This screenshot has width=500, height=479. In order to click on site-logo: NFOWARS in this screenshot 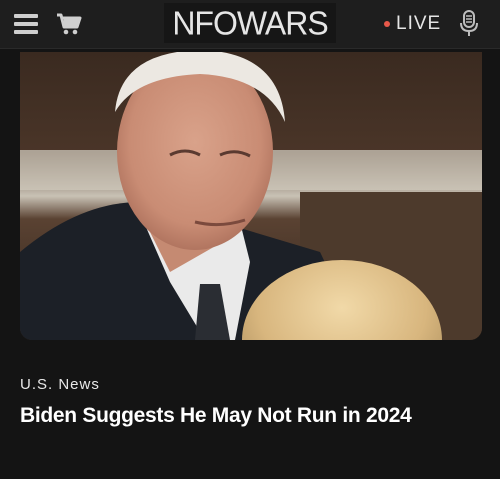, I will do `click(250, 23)`.